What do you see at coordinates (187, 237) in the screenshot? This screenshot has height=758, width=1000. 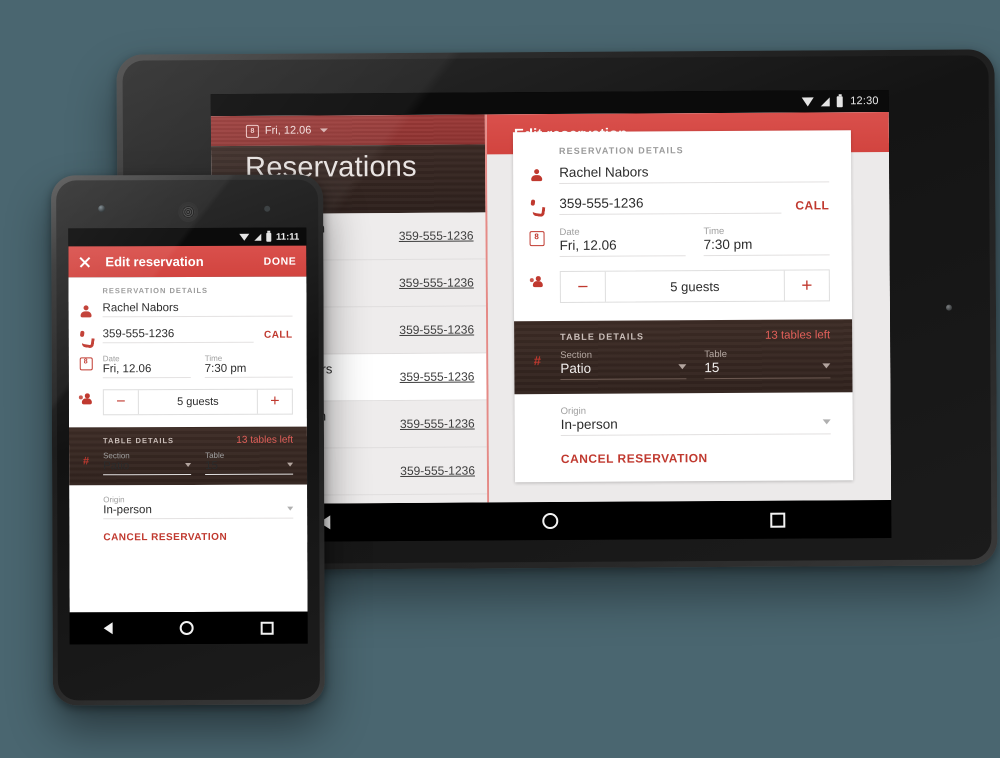 I see `phone-status-bar: 11:11` at bounding box center [187, 237].